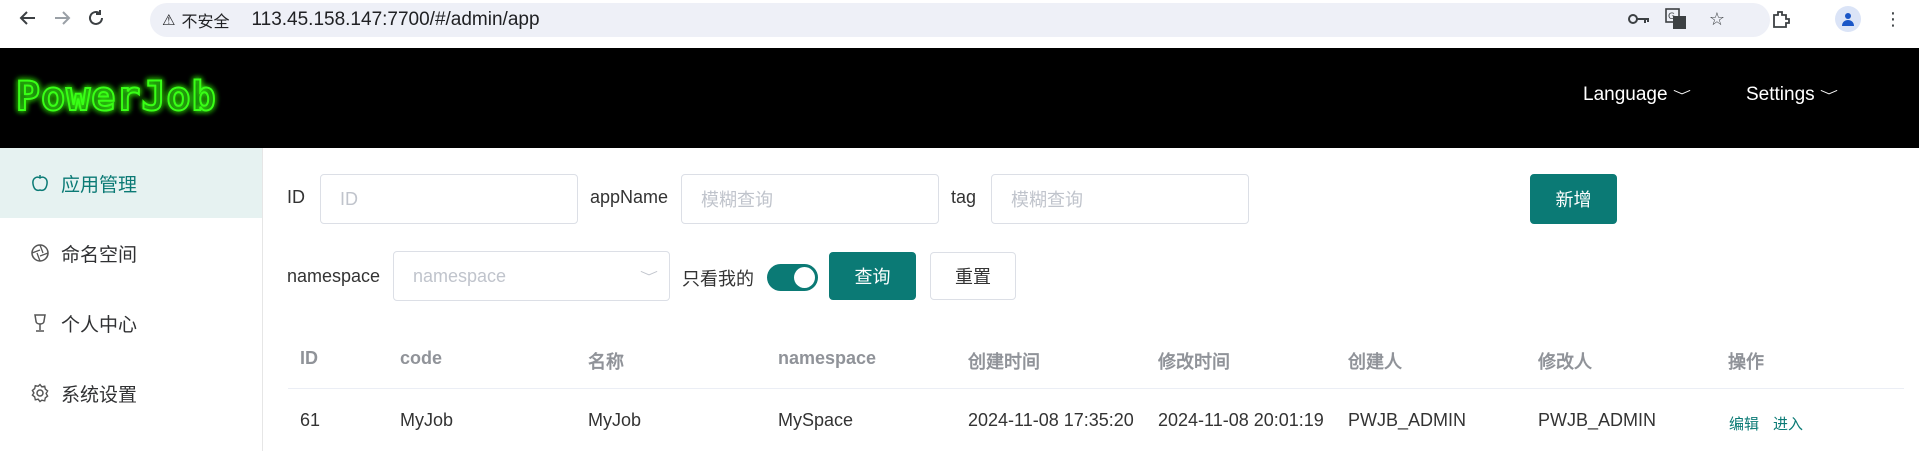  What do you see at coordinates (1893, 19) in the screenshot?
I see `more-options-icon: ⋮` at bounding box center [1893, 19].